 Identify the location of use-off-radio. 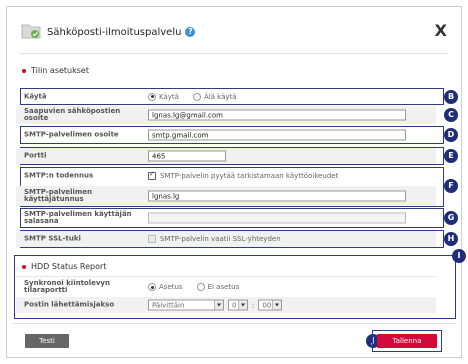
(196, 96).